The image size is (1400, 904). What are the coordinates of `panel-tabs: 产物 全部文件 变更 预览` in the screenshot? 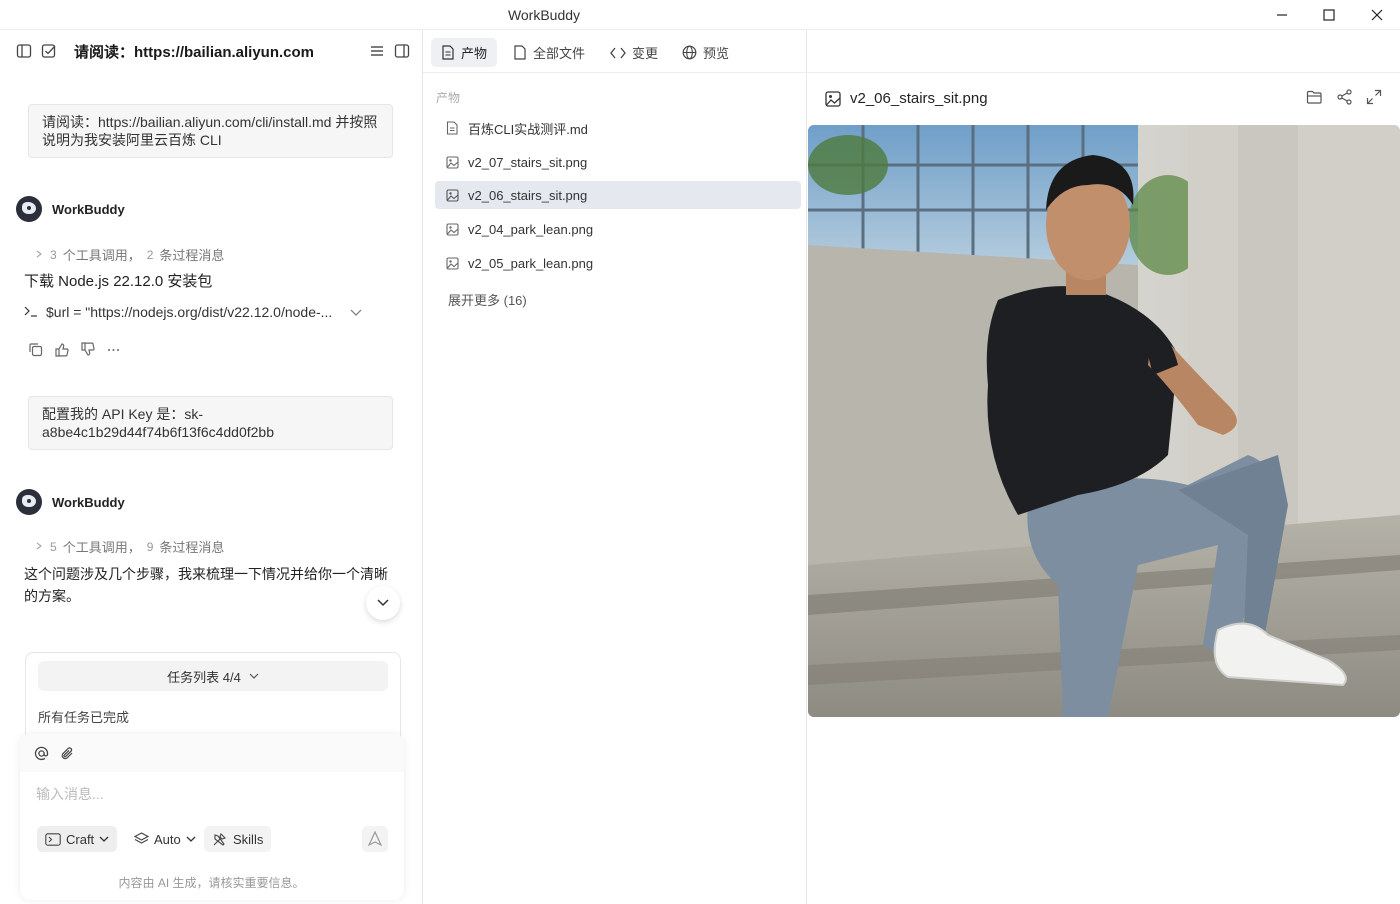 It's located at (911, 51).